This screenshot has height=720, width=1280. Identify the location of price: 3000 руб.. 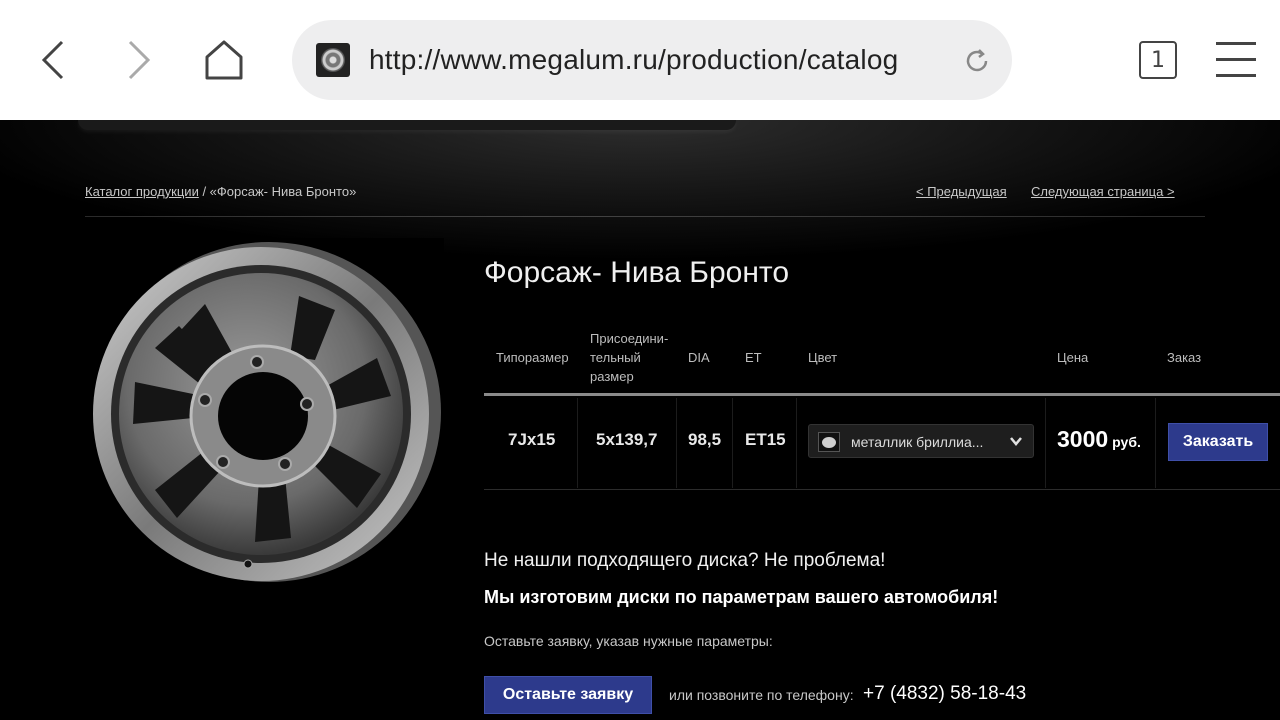
(1099, 439).